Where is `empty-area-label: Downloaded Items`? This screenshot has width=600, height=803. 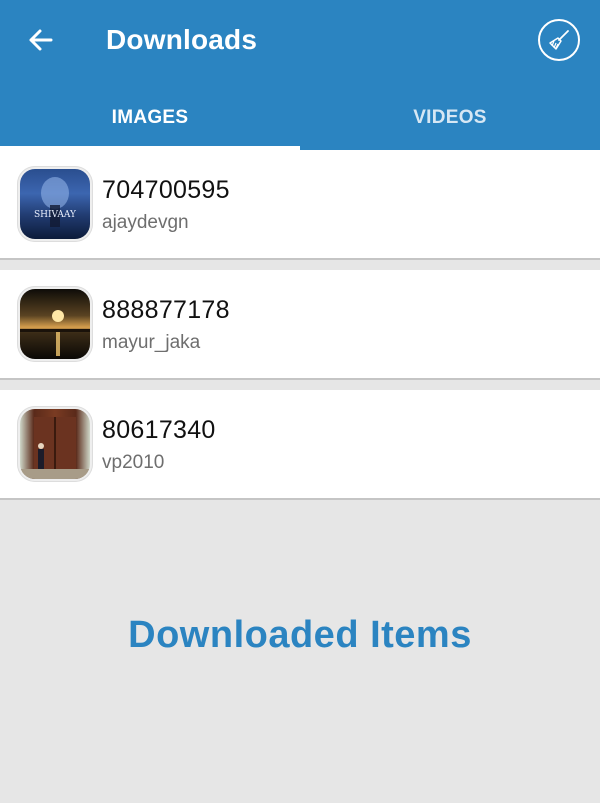
empty-area-label: Downloaded Items is located at coordinates (300, 635).